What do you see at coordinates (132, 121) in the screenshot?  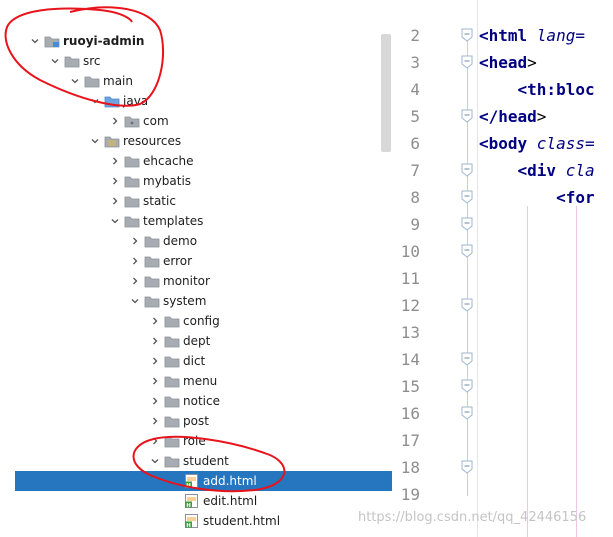 I see `package-icon` at bounding box center [132, 121].